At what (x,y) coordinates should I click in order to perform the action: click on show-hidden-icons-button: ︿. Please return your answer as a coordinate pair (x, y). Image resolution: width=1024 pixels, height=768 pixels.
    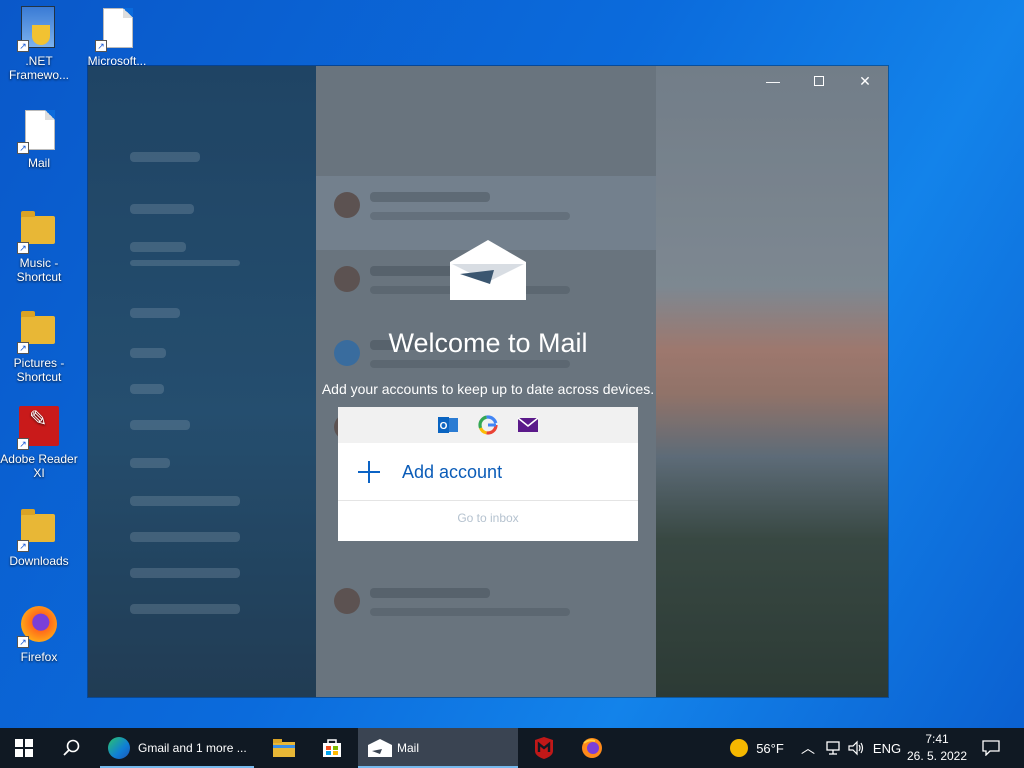
    Looking at the image, I should click on (808, 748).